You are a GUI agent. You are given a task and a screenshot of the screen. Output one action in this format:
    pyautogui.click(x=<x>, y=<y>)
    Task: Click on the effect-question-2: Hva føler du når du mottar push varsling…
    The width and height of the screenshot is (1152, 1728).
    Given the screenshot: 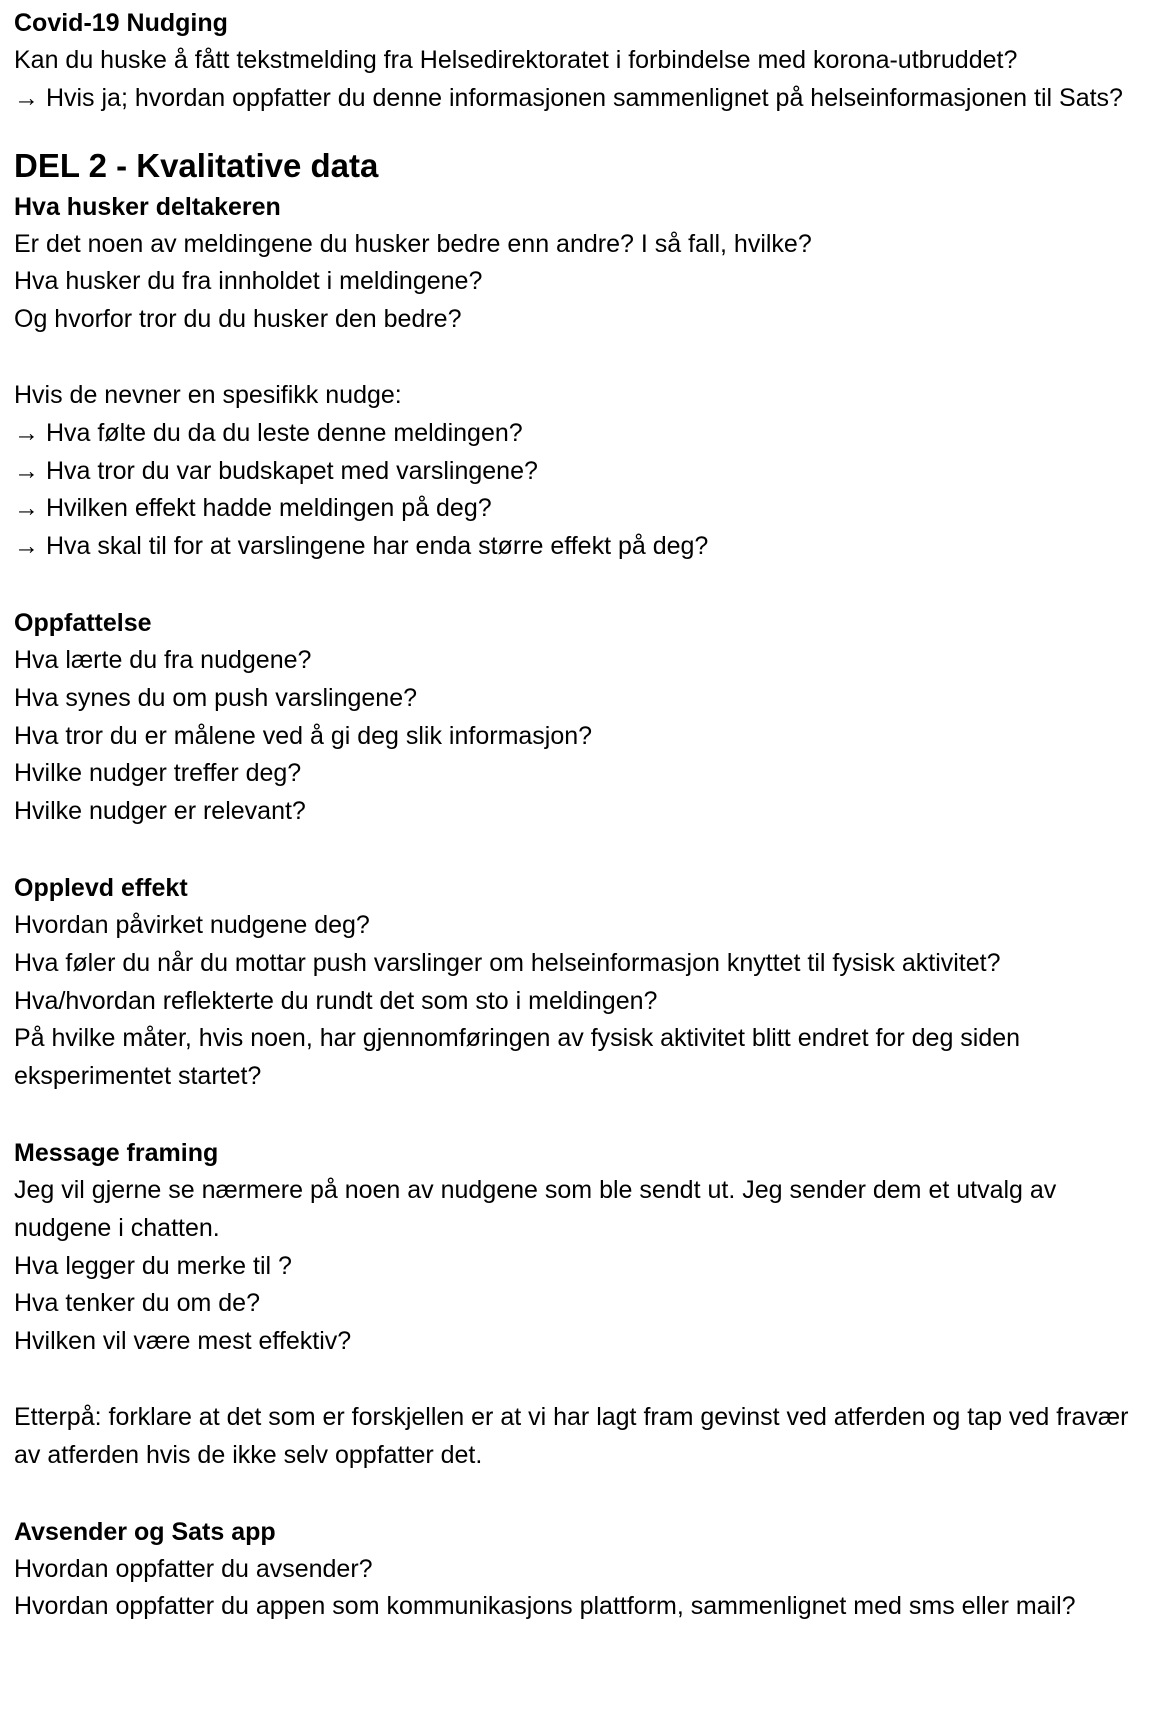 What is the action you would take?
    pyautogui.click(x=507, y=962)
    